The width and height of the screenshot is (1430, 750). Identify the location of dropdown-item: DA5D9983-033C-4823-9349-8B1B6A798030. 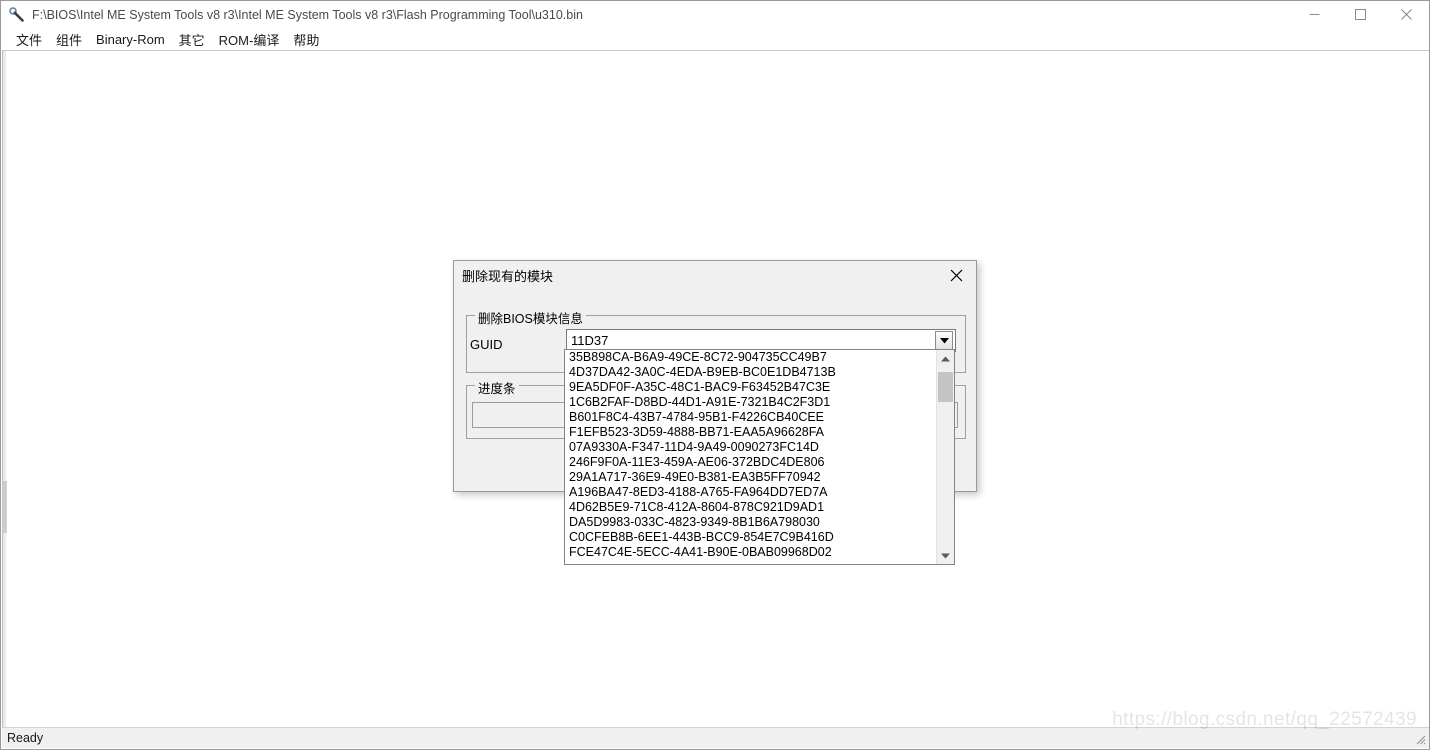
(750, 522).